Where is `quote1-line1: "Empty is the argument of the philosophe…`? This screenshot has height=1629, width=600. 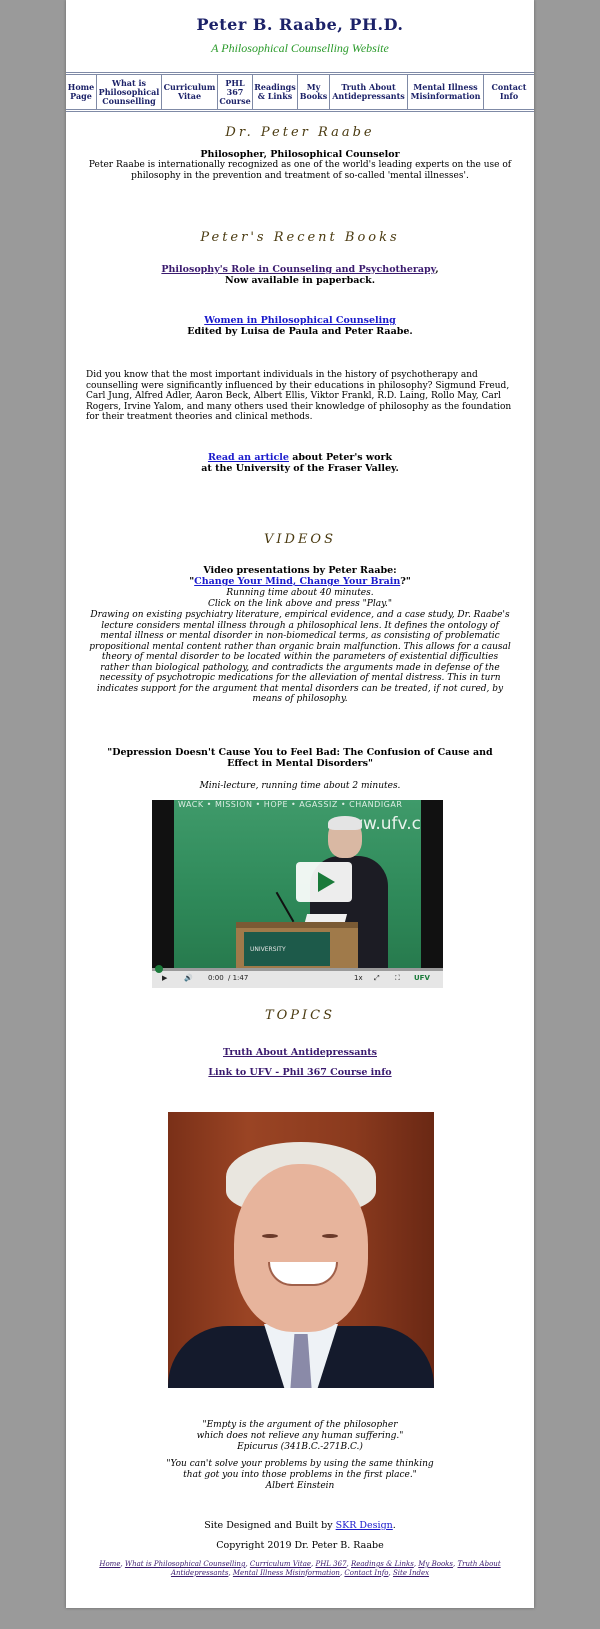
quote1-line1: "Empty is the argument of the philosophe… is located at coordinates (300, 1425).